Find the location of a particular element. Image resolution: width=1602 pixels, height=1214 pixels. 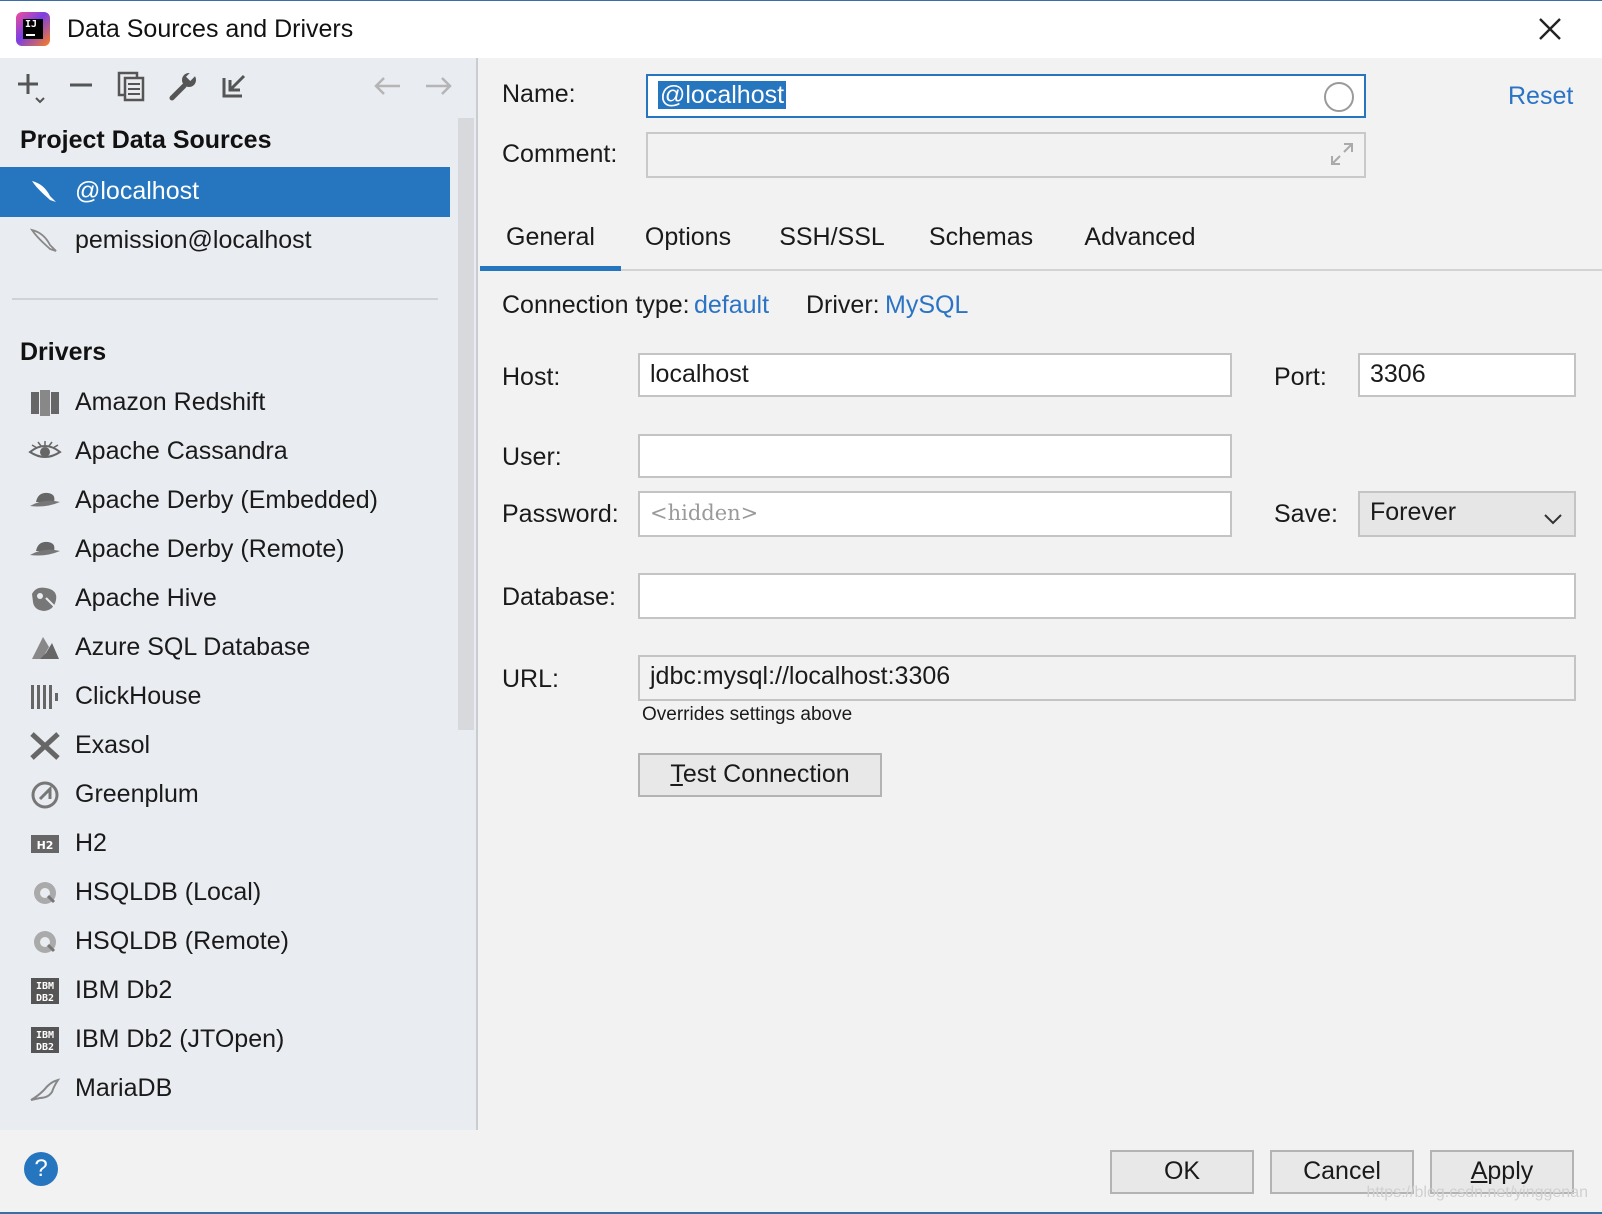

data-source-item-pemission: pemission@localhost is located at coordinates (225, 241).